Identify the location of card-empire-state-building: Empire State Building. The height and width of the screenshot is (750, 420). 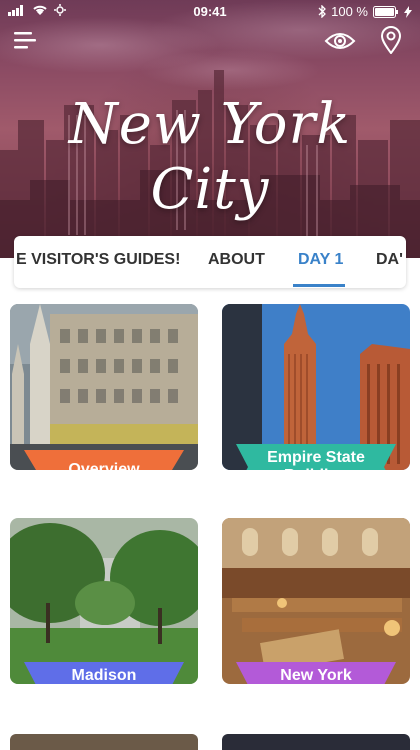
(316, 387).